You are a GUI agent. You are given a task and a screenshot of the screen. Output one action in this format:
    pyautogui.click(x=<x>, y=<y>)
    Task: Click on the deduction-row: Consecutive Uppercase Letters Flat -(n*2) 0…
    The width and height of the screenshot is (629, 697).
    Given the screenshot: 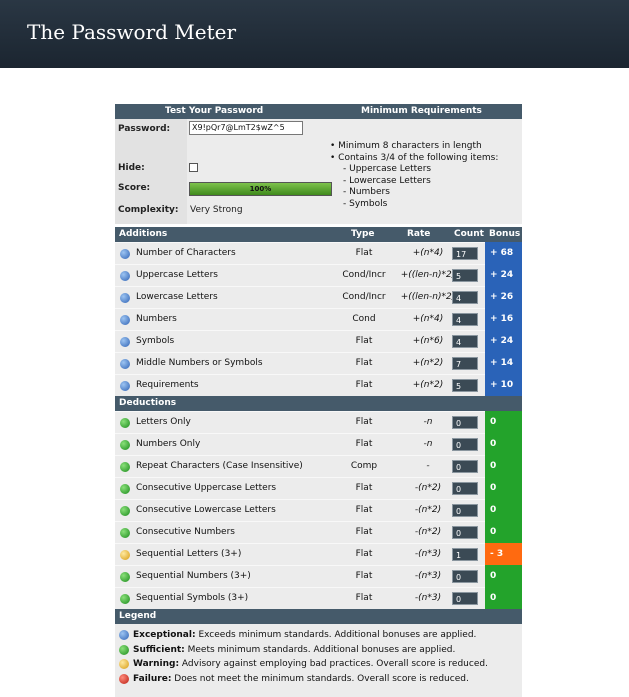 What is the action you would take?
    pyautogui.click(x=318, y=488)
    